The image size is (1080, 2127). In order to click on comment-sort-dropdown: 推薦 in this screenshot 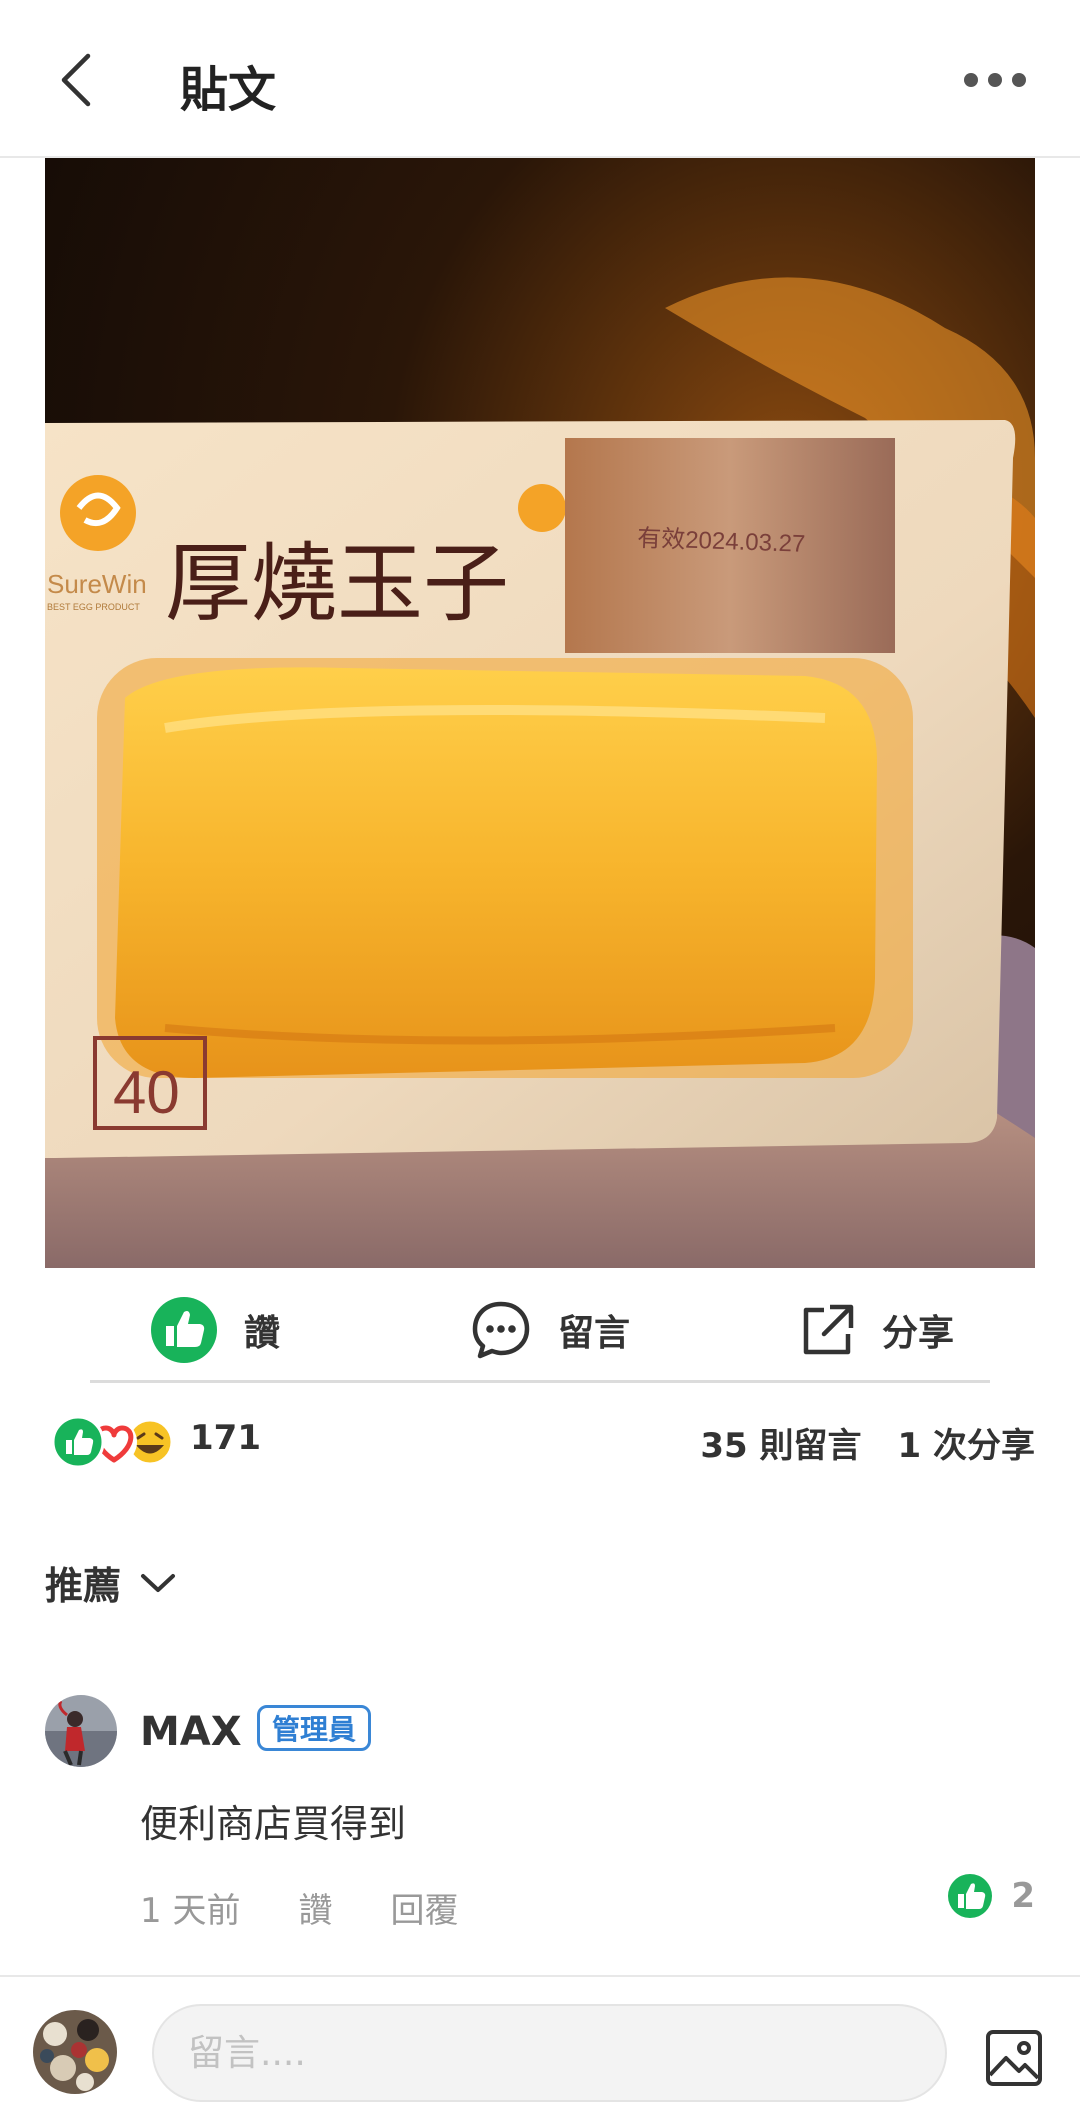, I will do `click(111, 1582)`.